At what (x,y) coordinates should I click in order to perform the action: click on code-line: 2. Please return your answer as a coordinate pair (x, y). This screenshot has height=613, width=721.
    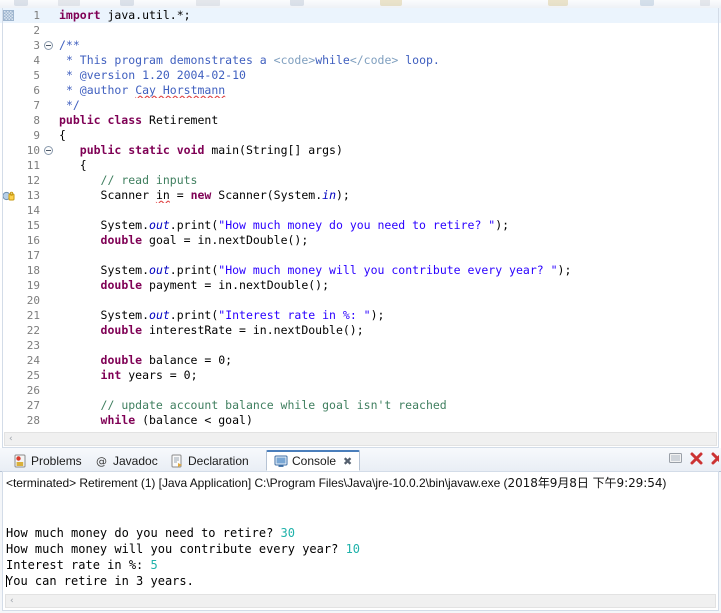
    Looking at the image, I should click on (360, 30).